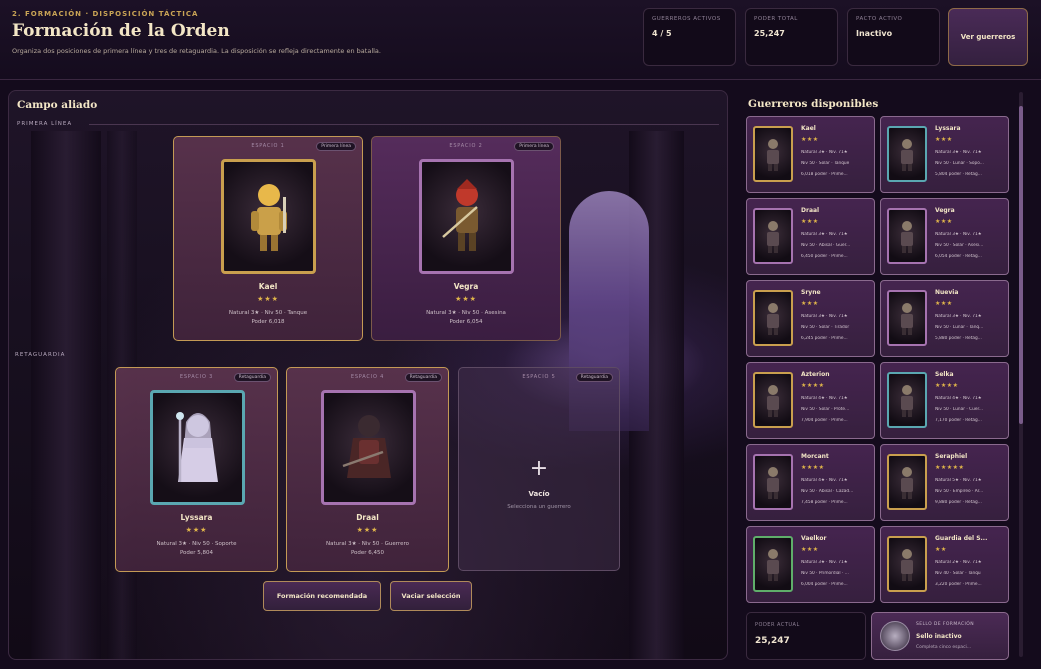  Describe the element at coordinates (594, 377) in the screenshot. I see `slot-position-badge: Retaguardia` at that location.